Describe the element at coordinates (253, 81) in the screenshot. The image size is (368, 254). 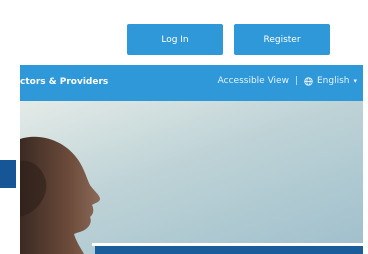
I see `accessible-view-link: Accessible View` at that location.